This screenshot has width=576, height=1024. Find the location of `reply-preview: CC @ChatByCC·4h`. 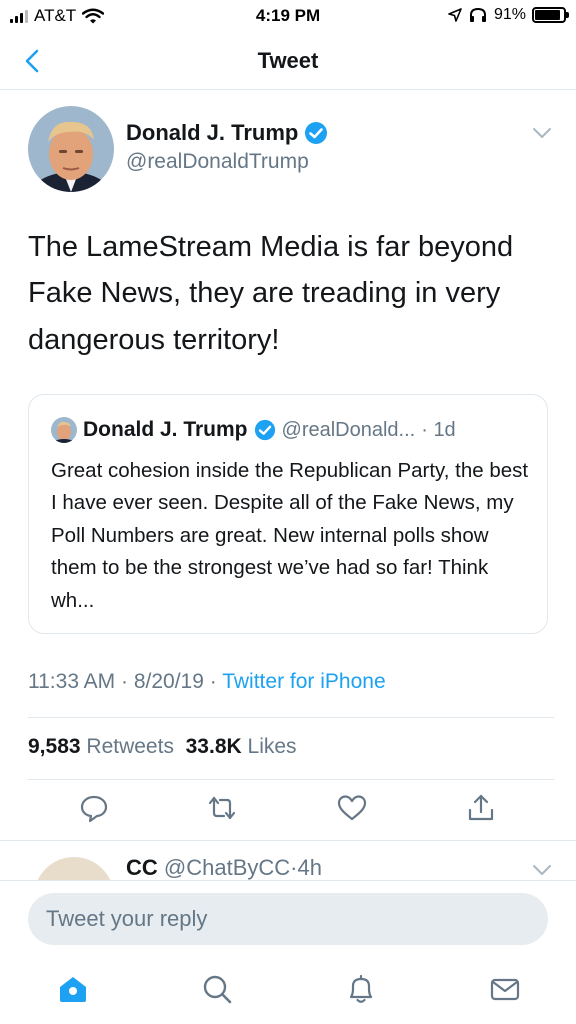

reply-preview: CC @ChatByCC·4h is located at coordinates (288, 862).